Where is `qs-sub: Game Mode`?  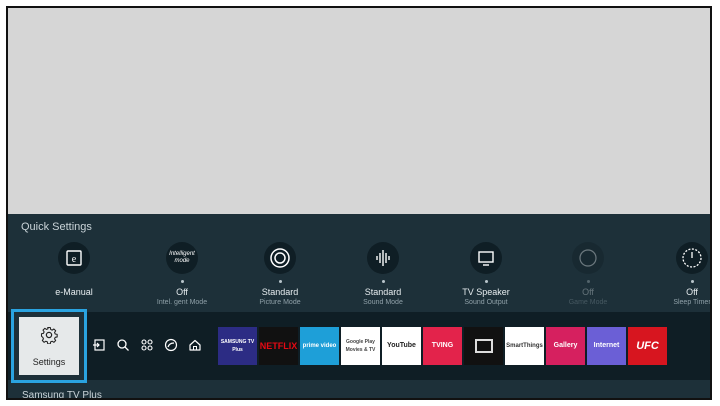 qs-sub: Game Mode is located at coordinates (588, 302).